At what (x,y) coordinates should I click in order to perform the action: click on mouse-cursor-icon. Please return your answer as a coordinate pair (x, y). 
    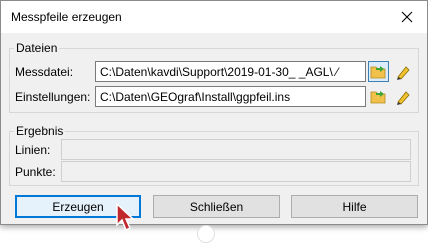
    Looking at the image, I should click on (125, 217).